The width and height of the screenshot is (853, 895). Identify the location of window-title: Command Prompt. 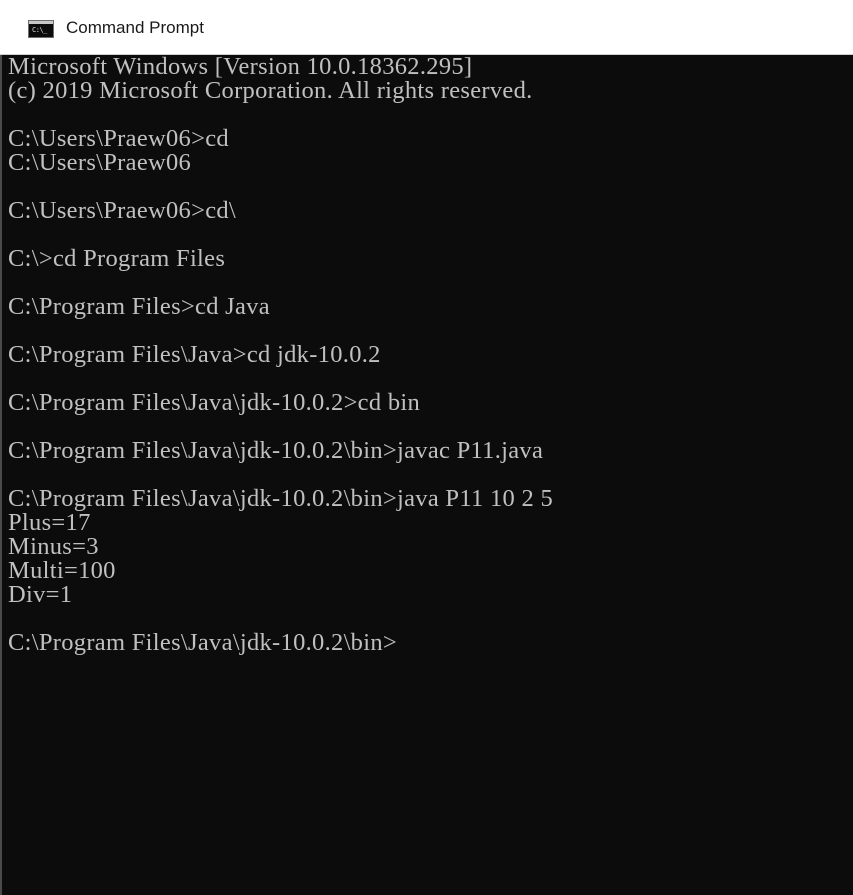
(135, 27).